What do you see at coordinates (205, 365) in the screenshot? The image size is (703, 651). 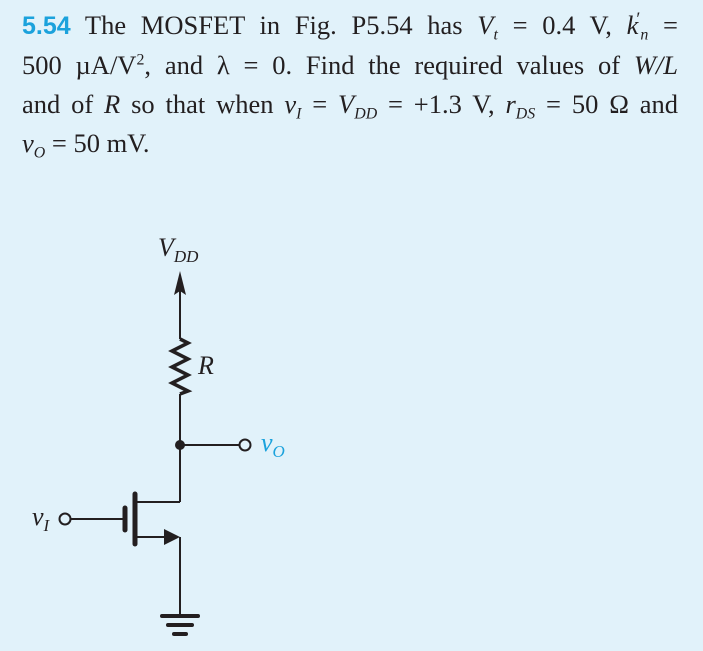 I see `resistor-label: R` at bounding box center [205, 365].